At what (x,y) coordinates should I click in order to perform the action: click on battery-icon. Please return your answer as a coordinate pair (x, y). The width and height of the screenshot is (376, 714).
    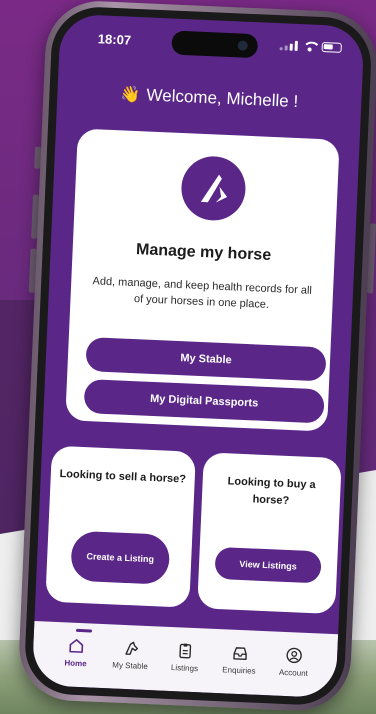
    Looking at the image, I should click on (331, 47).